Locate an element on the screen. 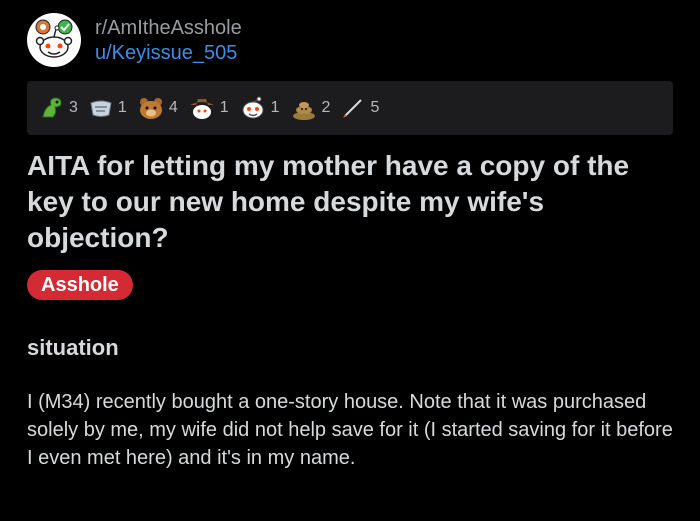 The width and height of the screenshot is (700, 521). poop-award-icon is located at coordinates (304, 108).